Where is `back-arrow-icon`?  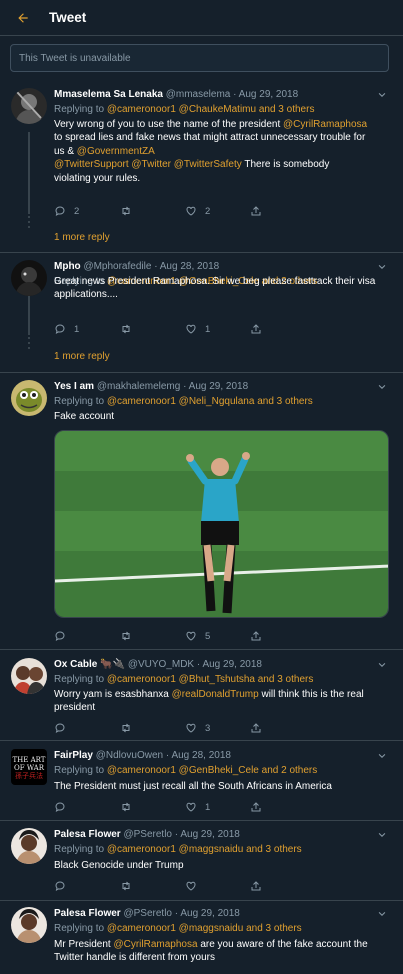
back-arrow-icon is located at coordinates (23, 18).